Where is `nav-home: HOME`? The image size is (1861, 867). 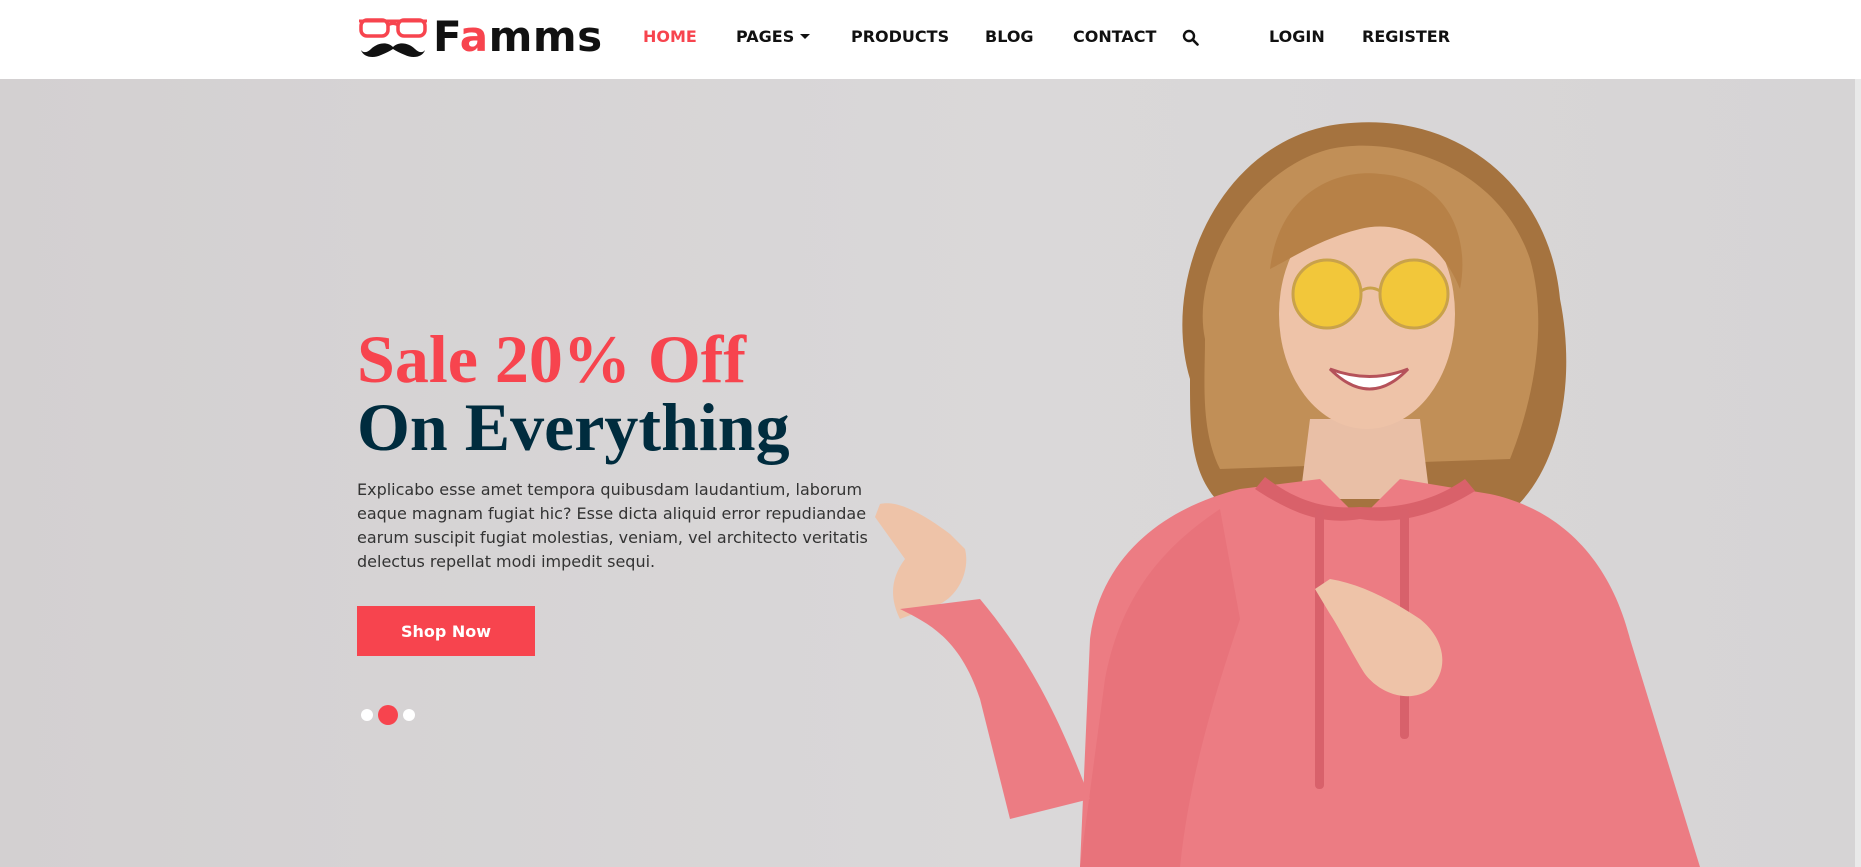 nav-home: HOME is located at coordinates (670, 37).